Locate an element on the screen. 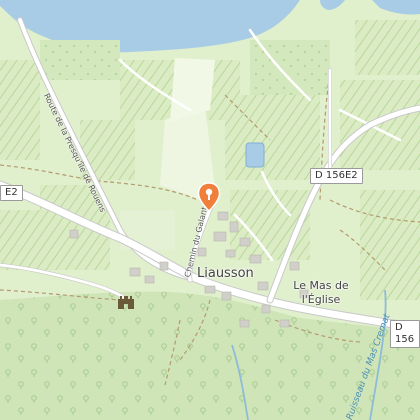 The width and height of the screenshot is (420, 420). road-shield-e2: E2 is located at coordinates (11, 193).